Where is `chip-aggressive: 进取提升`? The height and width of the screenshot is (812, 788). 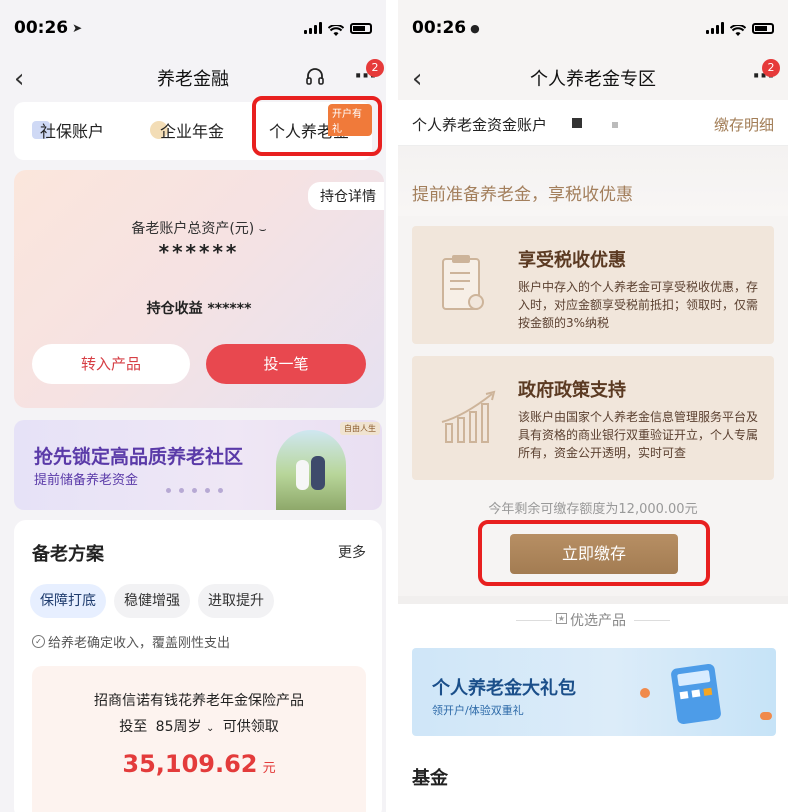
chip-aggressive: 进取提升 is located at coordinates (236, 601).